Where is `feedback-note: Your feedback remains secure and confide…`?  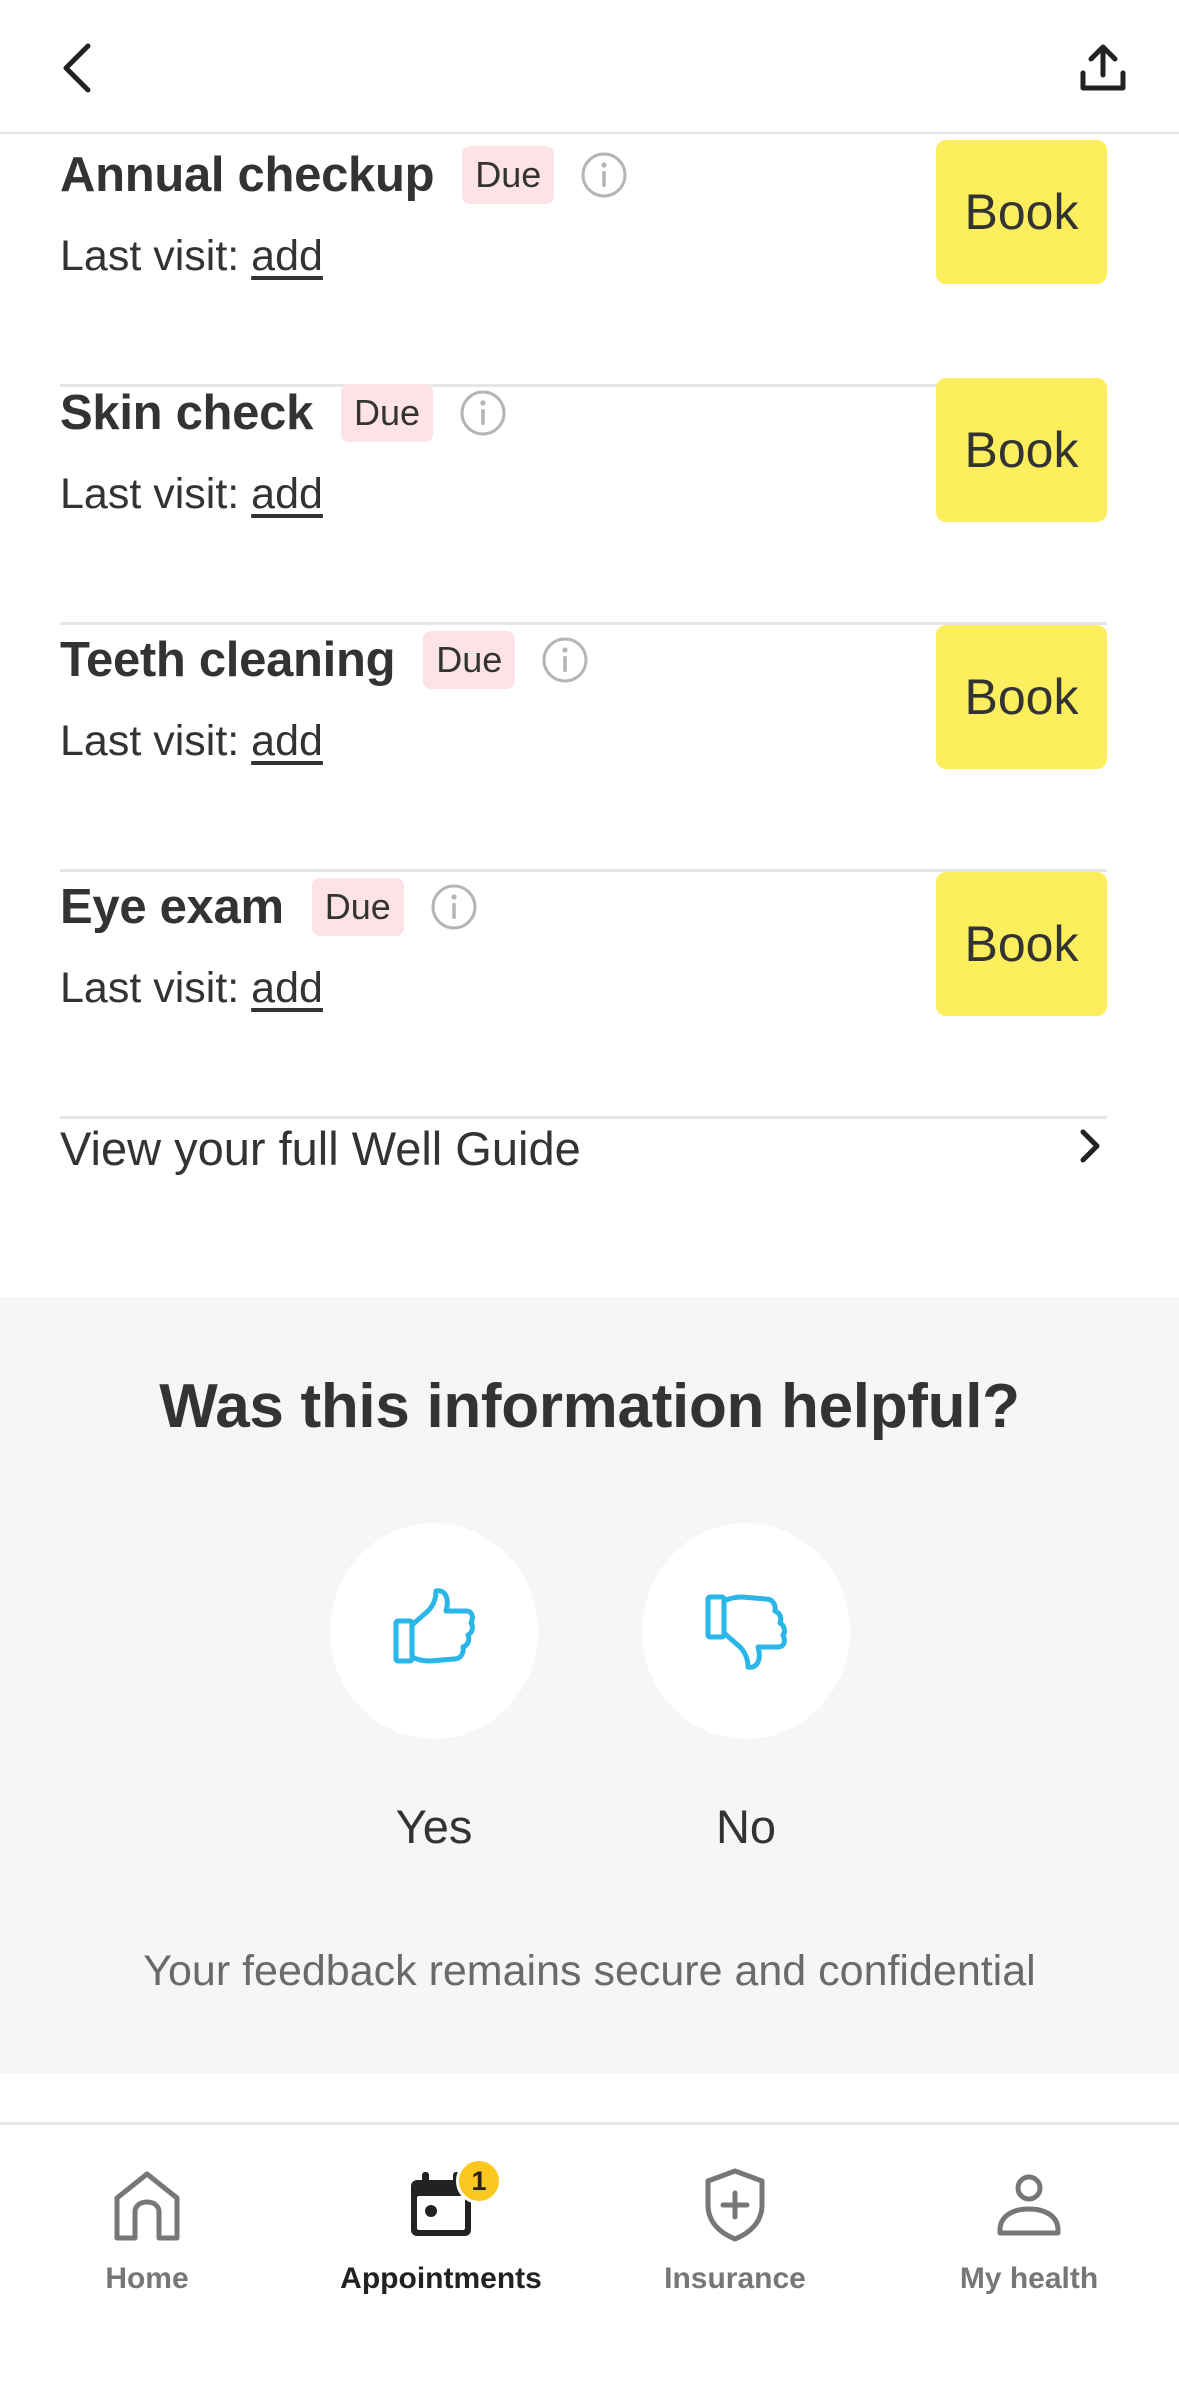 feedback-note: Your feedback remains secure and confide… is located at coordinates (589, 1971).